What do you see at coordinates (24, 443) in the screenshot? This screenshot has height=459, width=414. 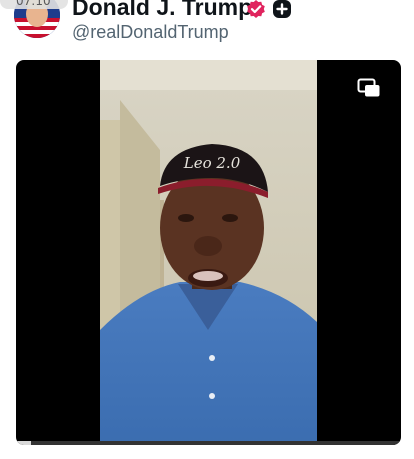 I see `video-progress-fill` at bounding box center [24, 443].